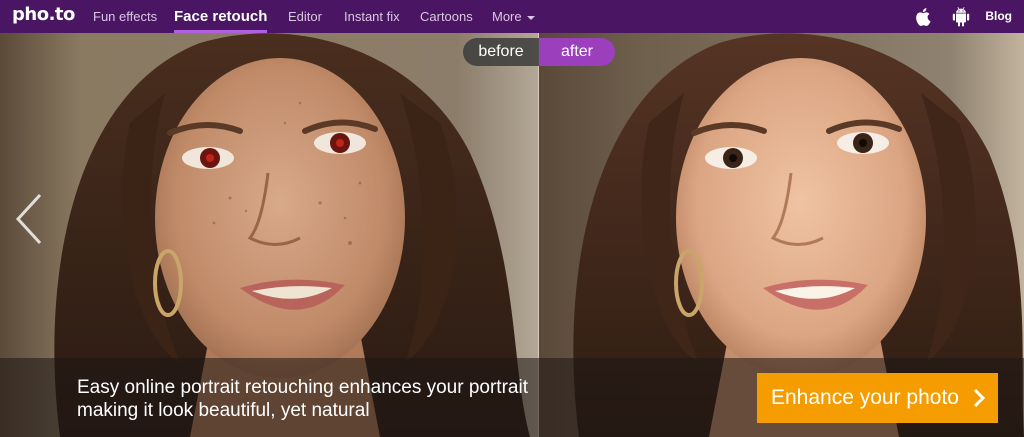 The image size is (1024, 437). Describe the element at coordinates (998, 16) in the screenshot. I see `nav-blog-link: Blog` at that location.